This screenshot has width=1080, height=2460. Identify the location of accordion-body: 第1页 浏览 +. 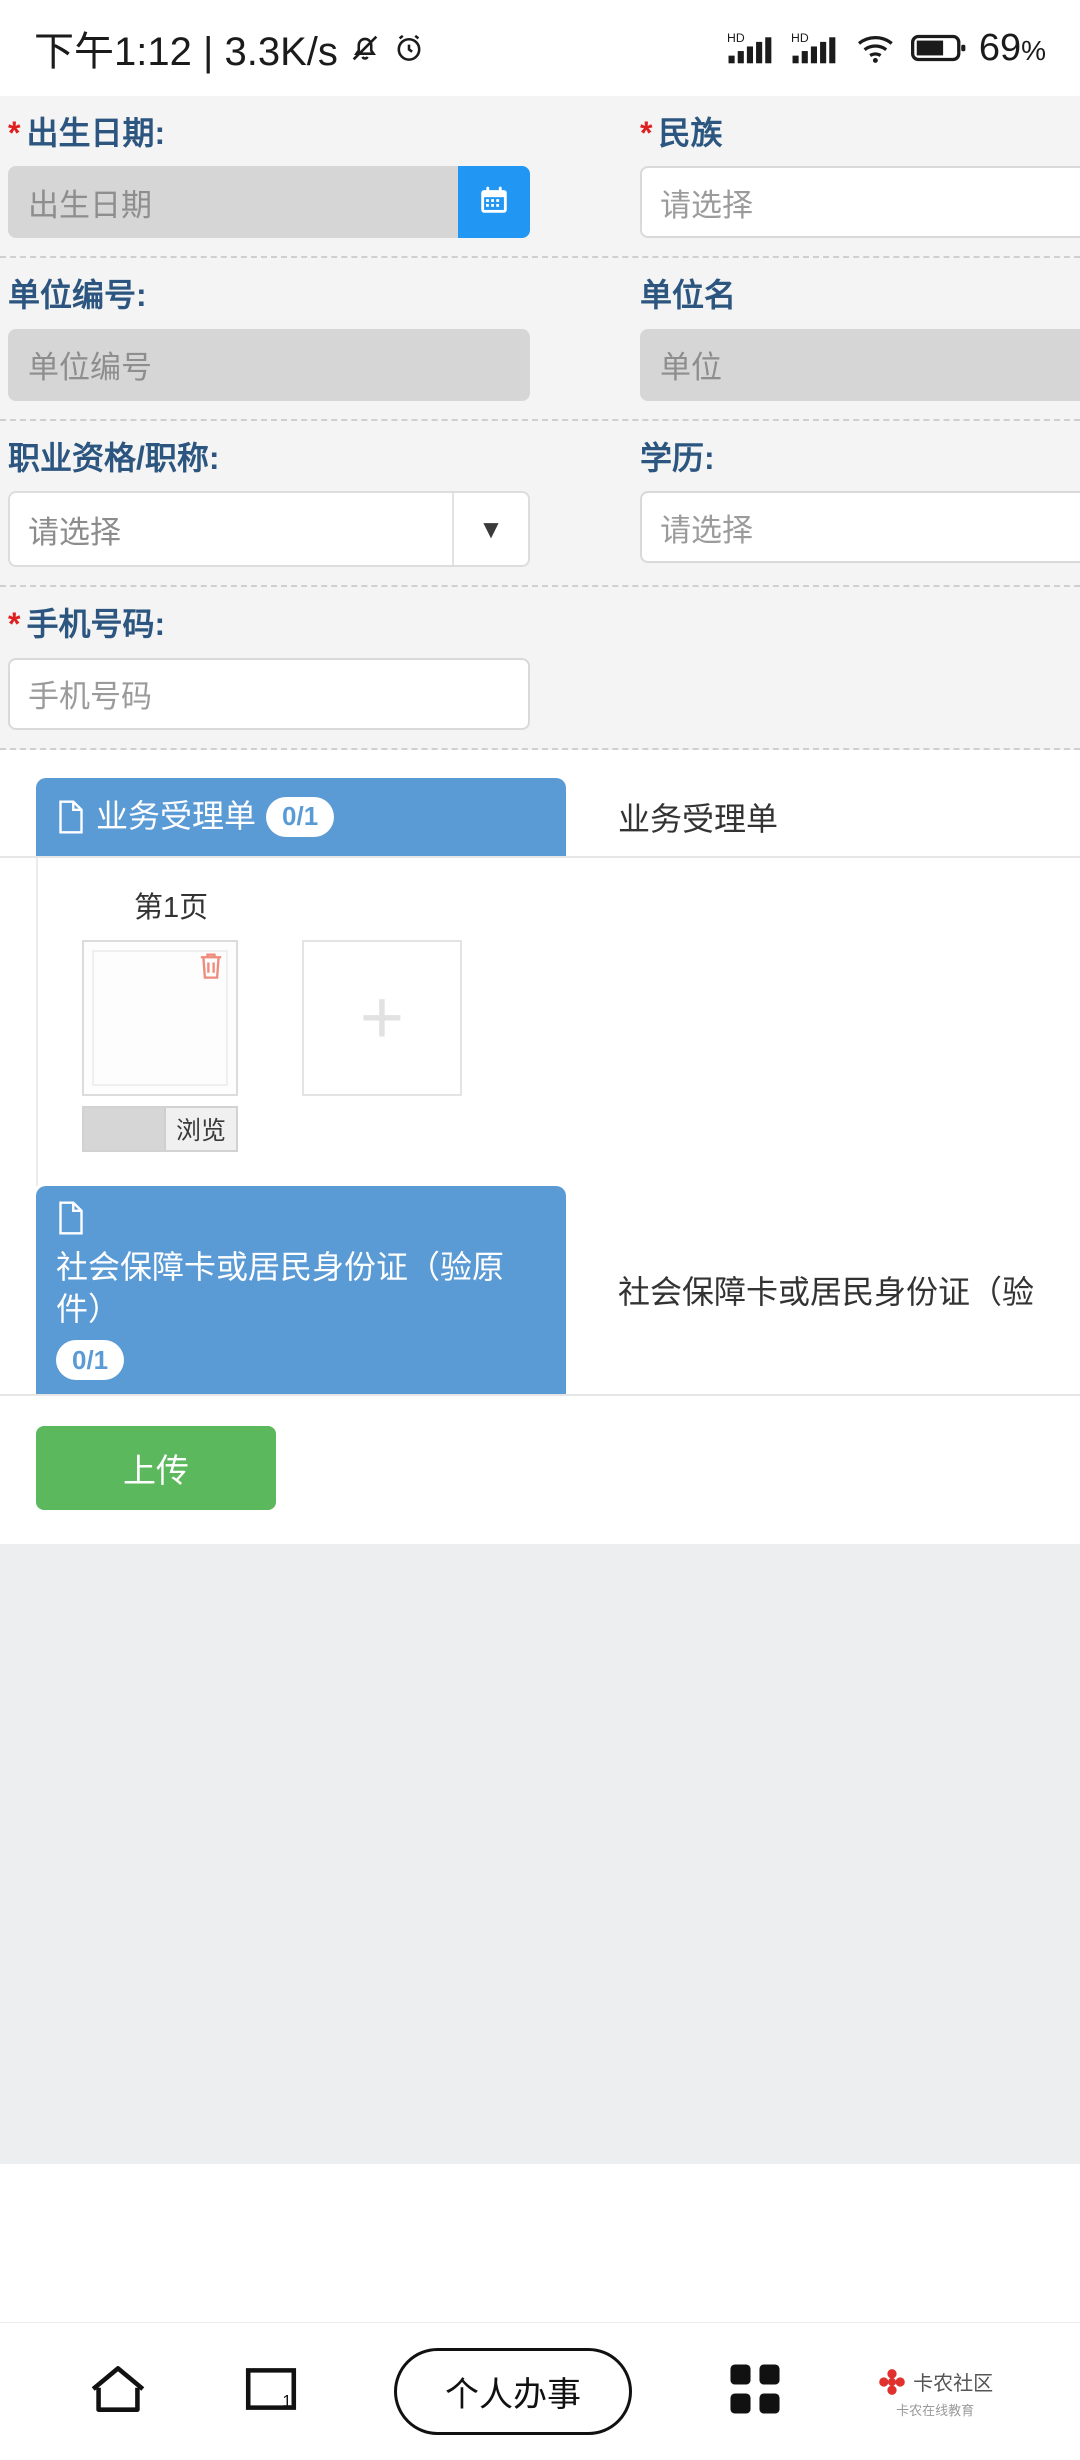
(558, 1021).